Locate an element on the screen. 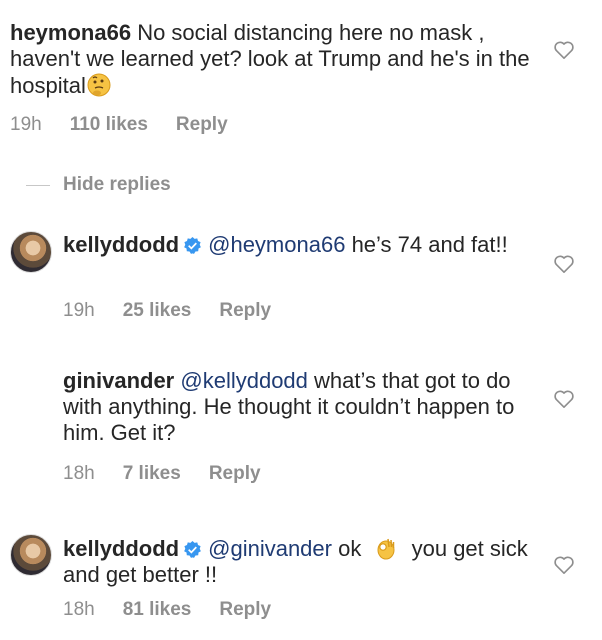 This screenshot has width=602, height=640. comment-meta: 18h 7 likes Reply is located at coordinates (162, 474).